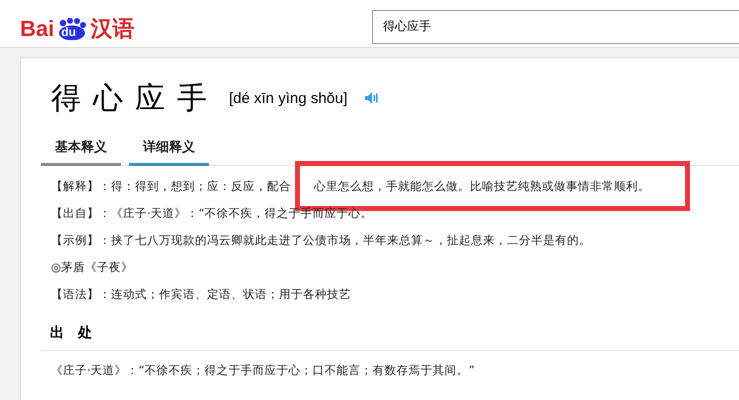 This screenshot has height=400, width=739. Describe the element at coordinates (171, 186) in the screenshot. I see `definition-line: 【解释】：得：得到，想到；应：反应，配合` at that location.